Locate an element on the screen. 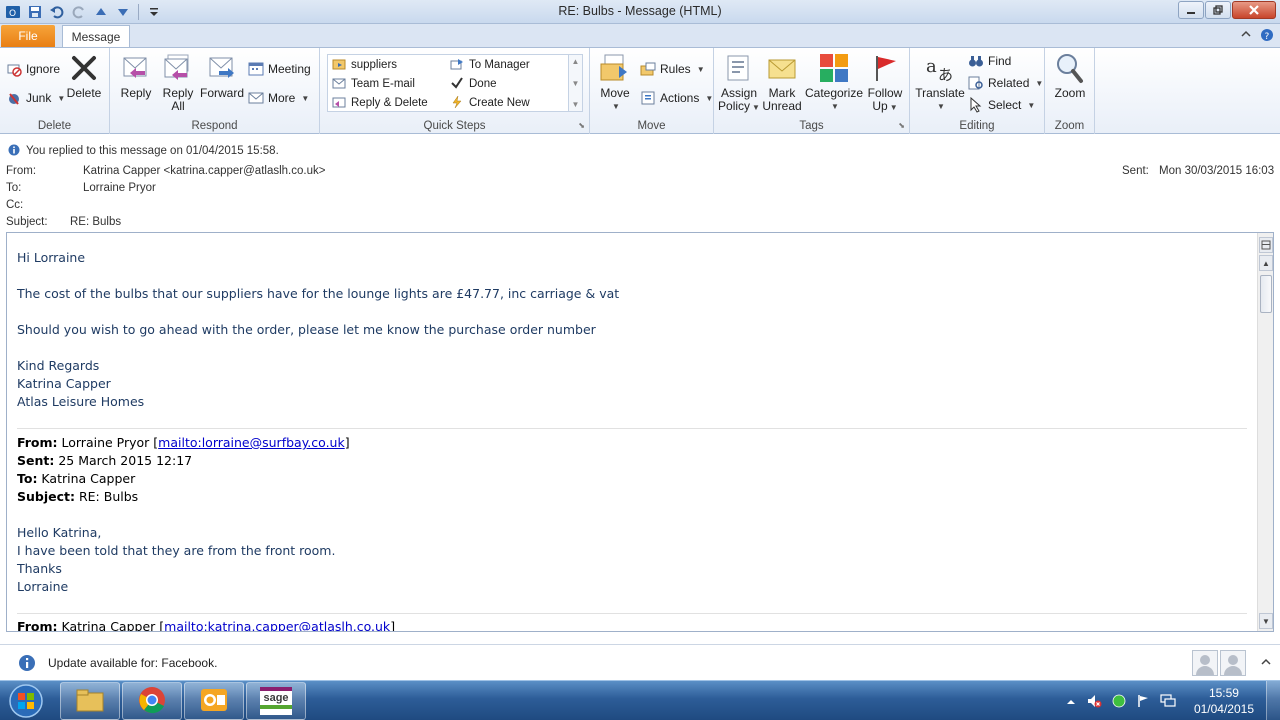 The width and height of the screenshot is (1280, 720). select-button: Select ▼ is located at coordinates (1001, 105).